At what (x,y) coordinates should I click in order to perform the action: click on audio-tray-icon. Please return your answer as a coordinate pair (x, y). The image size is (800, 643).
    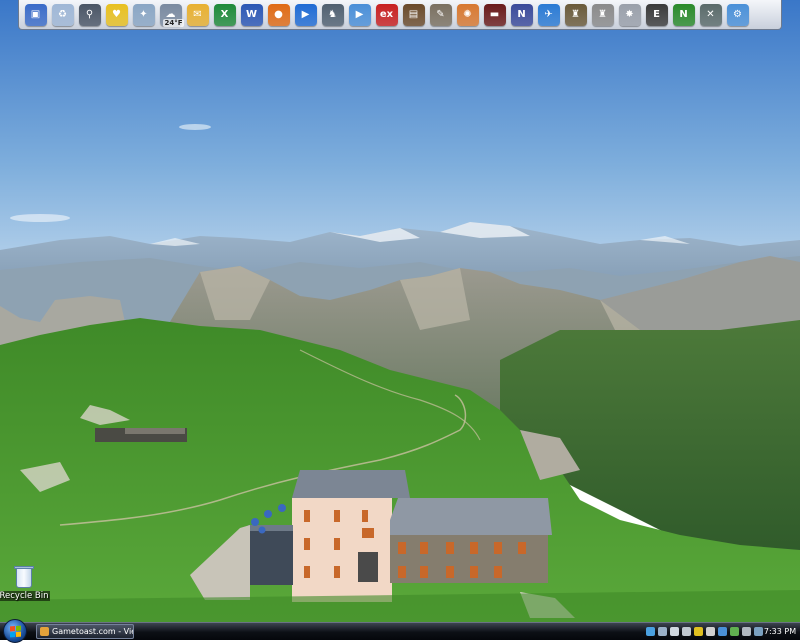
    Looking at the image, I should click on (746, 631).